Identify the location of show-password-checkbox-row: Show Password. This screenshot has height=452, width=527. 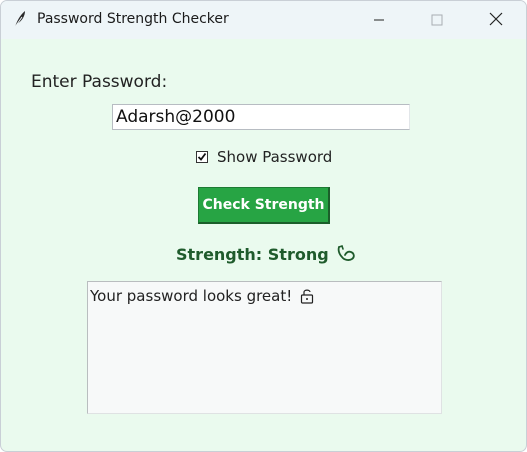
(264, 157).